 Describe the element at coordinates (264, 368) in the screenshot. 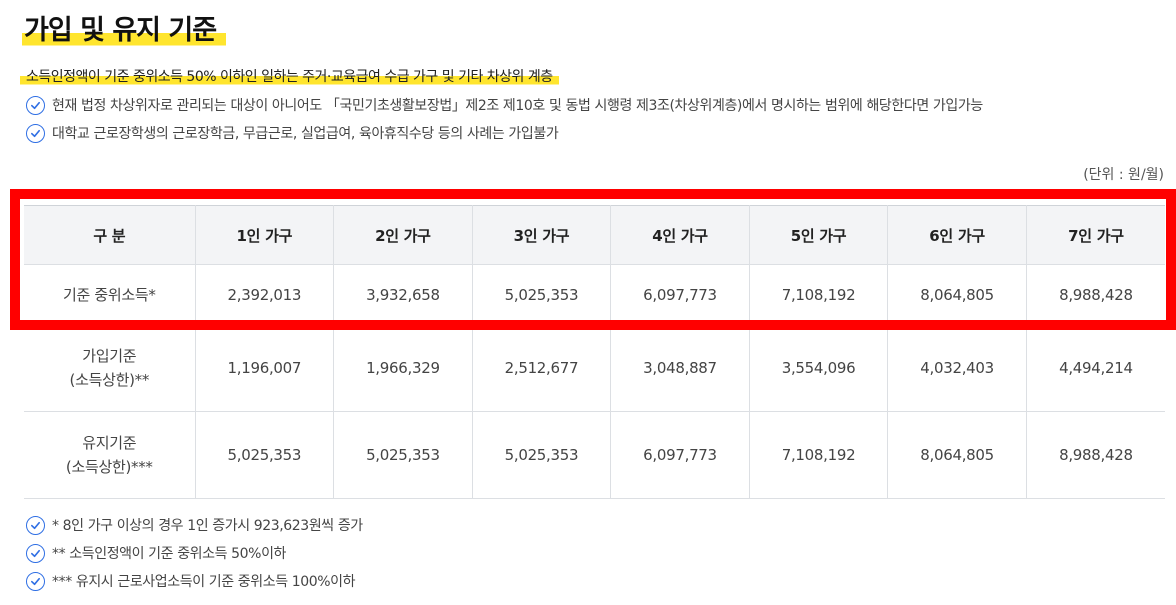

I see `table-cell: 1,196,007` at that location.